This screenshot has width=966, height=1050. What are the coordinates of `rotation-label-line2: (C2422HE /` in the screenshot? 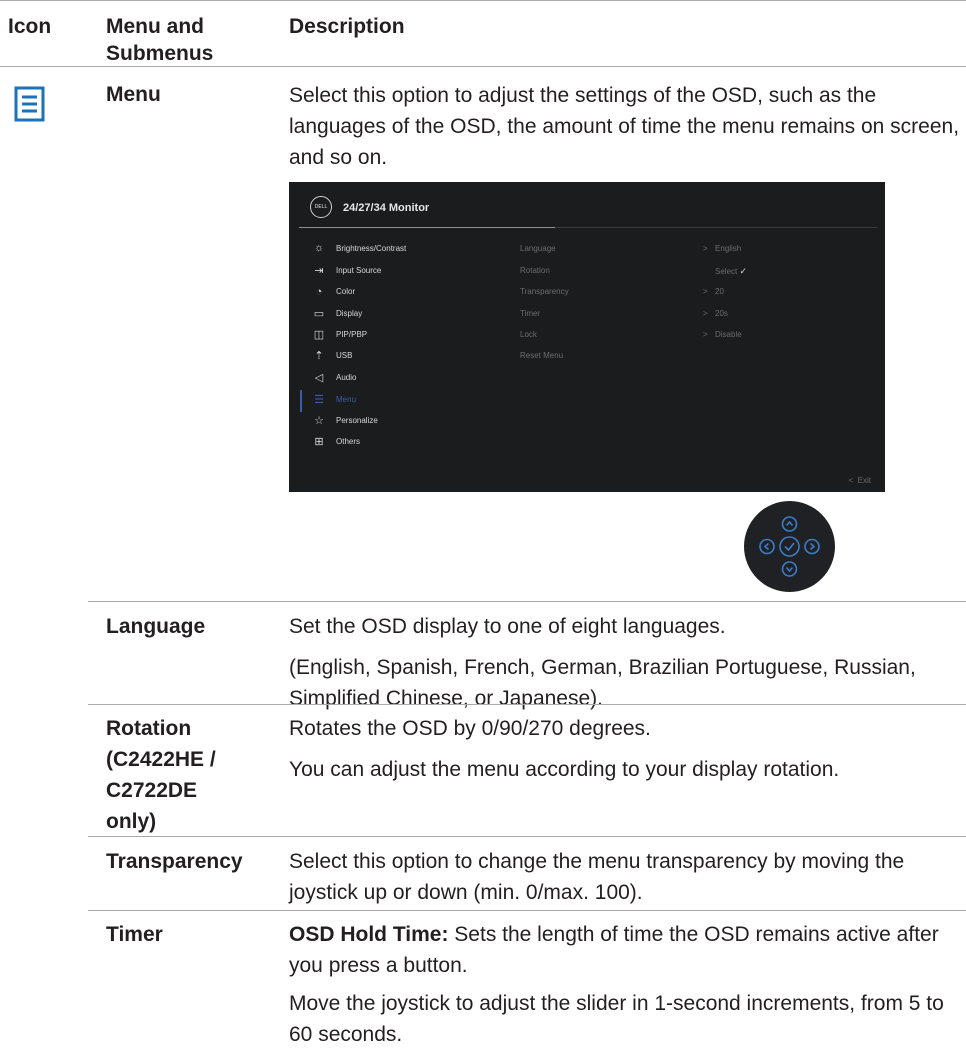 It's located at (161, 759).